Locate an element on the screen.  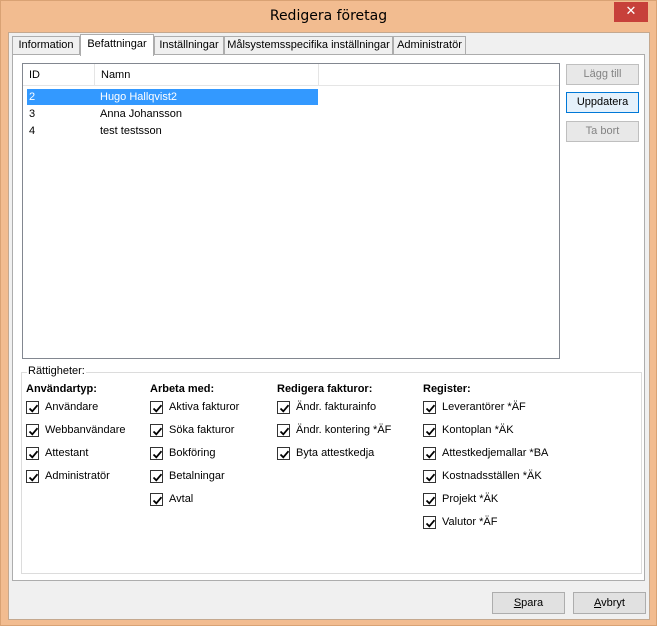
list-header: ID Namn is located at coordinates (291, 75).